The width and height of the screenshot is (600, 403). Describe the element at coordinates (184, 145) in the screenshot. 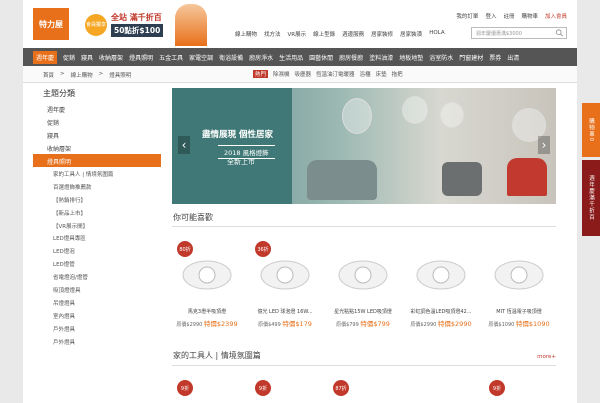

I see `banner-prev-icon: ‹` at that location.